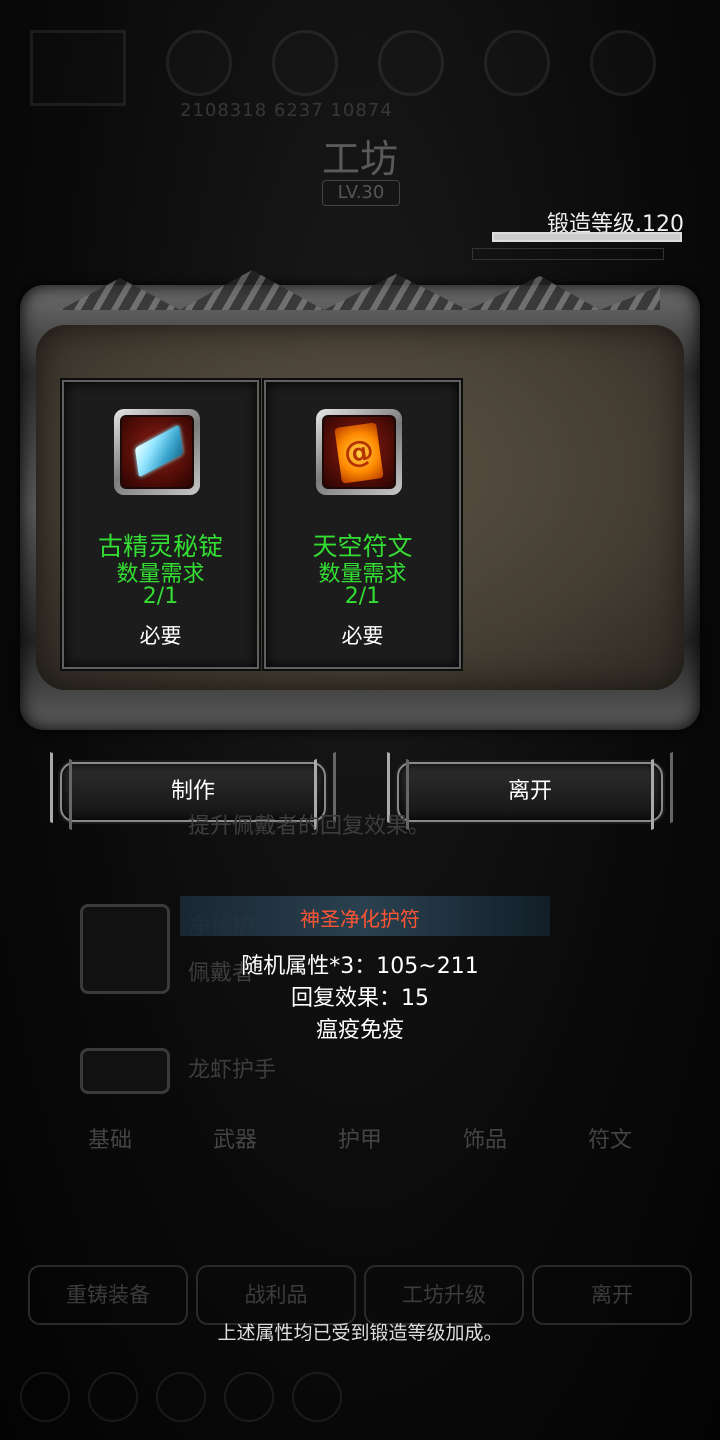 This screenshot has width=720, height=1440. What do you see at coordinates (309, 826) in the screenshot?
I see `background-list-desc: 提升佩戴者的回复效果。` at bounding box center [309, 826].